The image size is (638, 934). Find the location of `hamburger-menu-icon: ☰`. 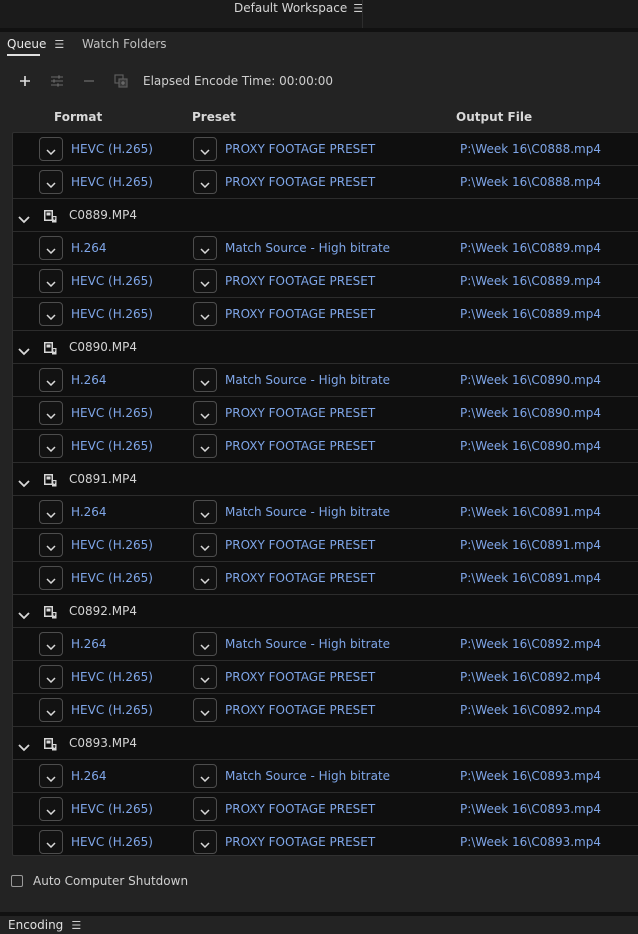

hamburger-menu-icon: ☰ is located at coordinates (76, 925).